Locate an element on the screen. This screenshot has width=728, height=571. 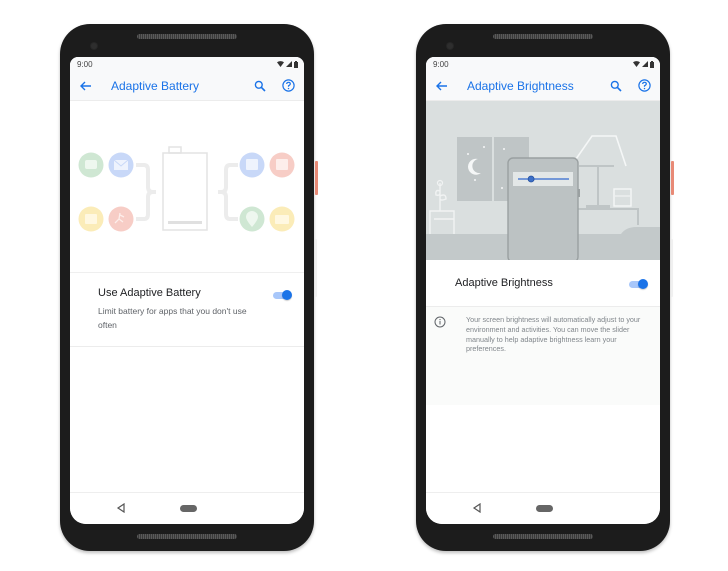
brightness-slider-thumb is located at coordinates (531, 179).